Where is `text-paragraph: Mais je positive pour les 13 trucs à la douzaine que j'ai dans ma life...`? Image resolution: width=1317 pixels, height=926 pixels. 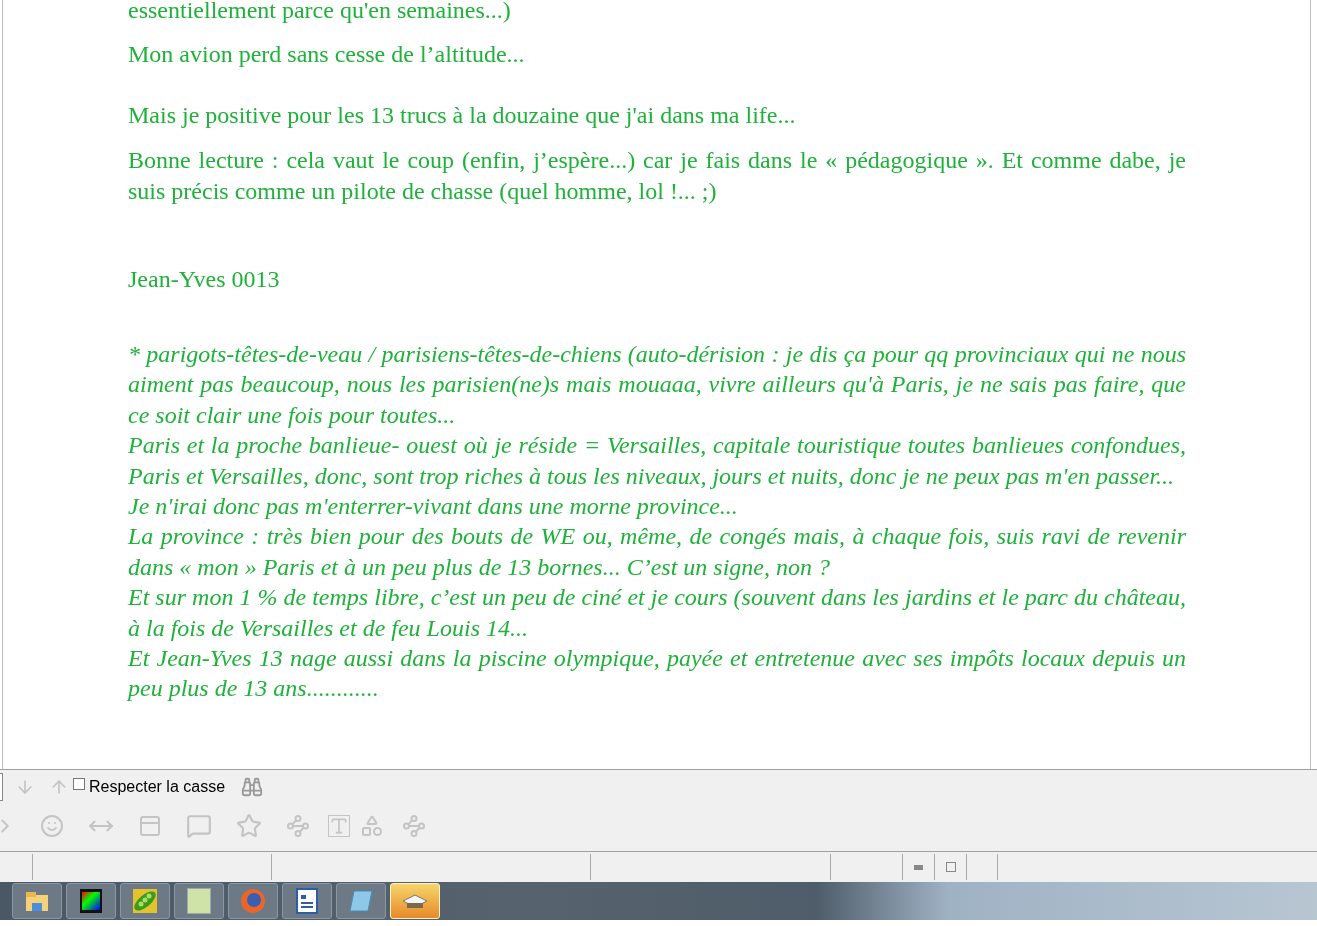 text-paragraph: Mais je positive pour les 13 trucs à la douzaine que j'ai dans ma life... is located at coordinates (462, 115).